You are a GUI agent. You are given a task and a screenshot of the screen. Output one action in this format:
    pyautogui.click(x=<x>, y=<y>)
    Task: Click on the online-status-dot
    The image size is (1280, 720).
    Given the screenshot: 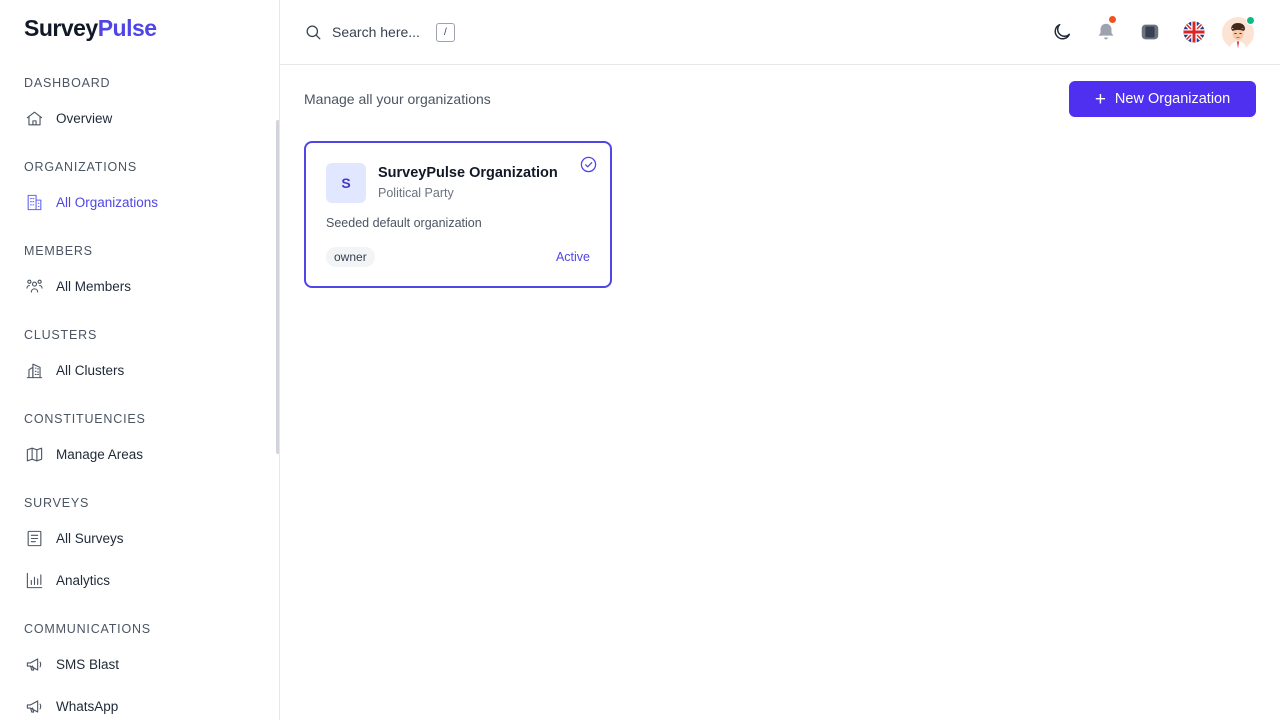 What is the action you would take?
    pyautogui.click(x=1250, y=20)
    